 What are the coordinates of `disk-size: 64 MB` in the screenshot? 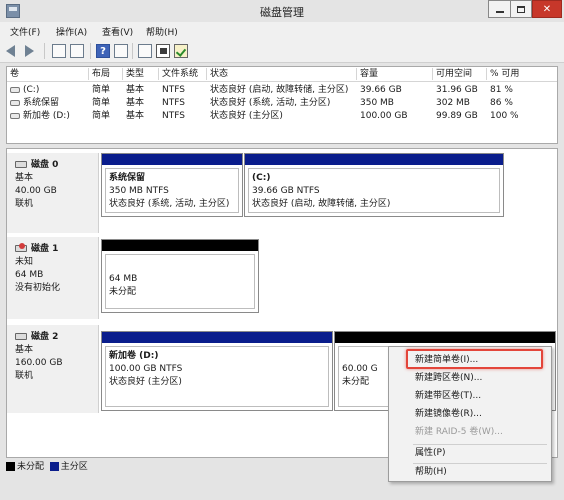 It's located at (29, 275).